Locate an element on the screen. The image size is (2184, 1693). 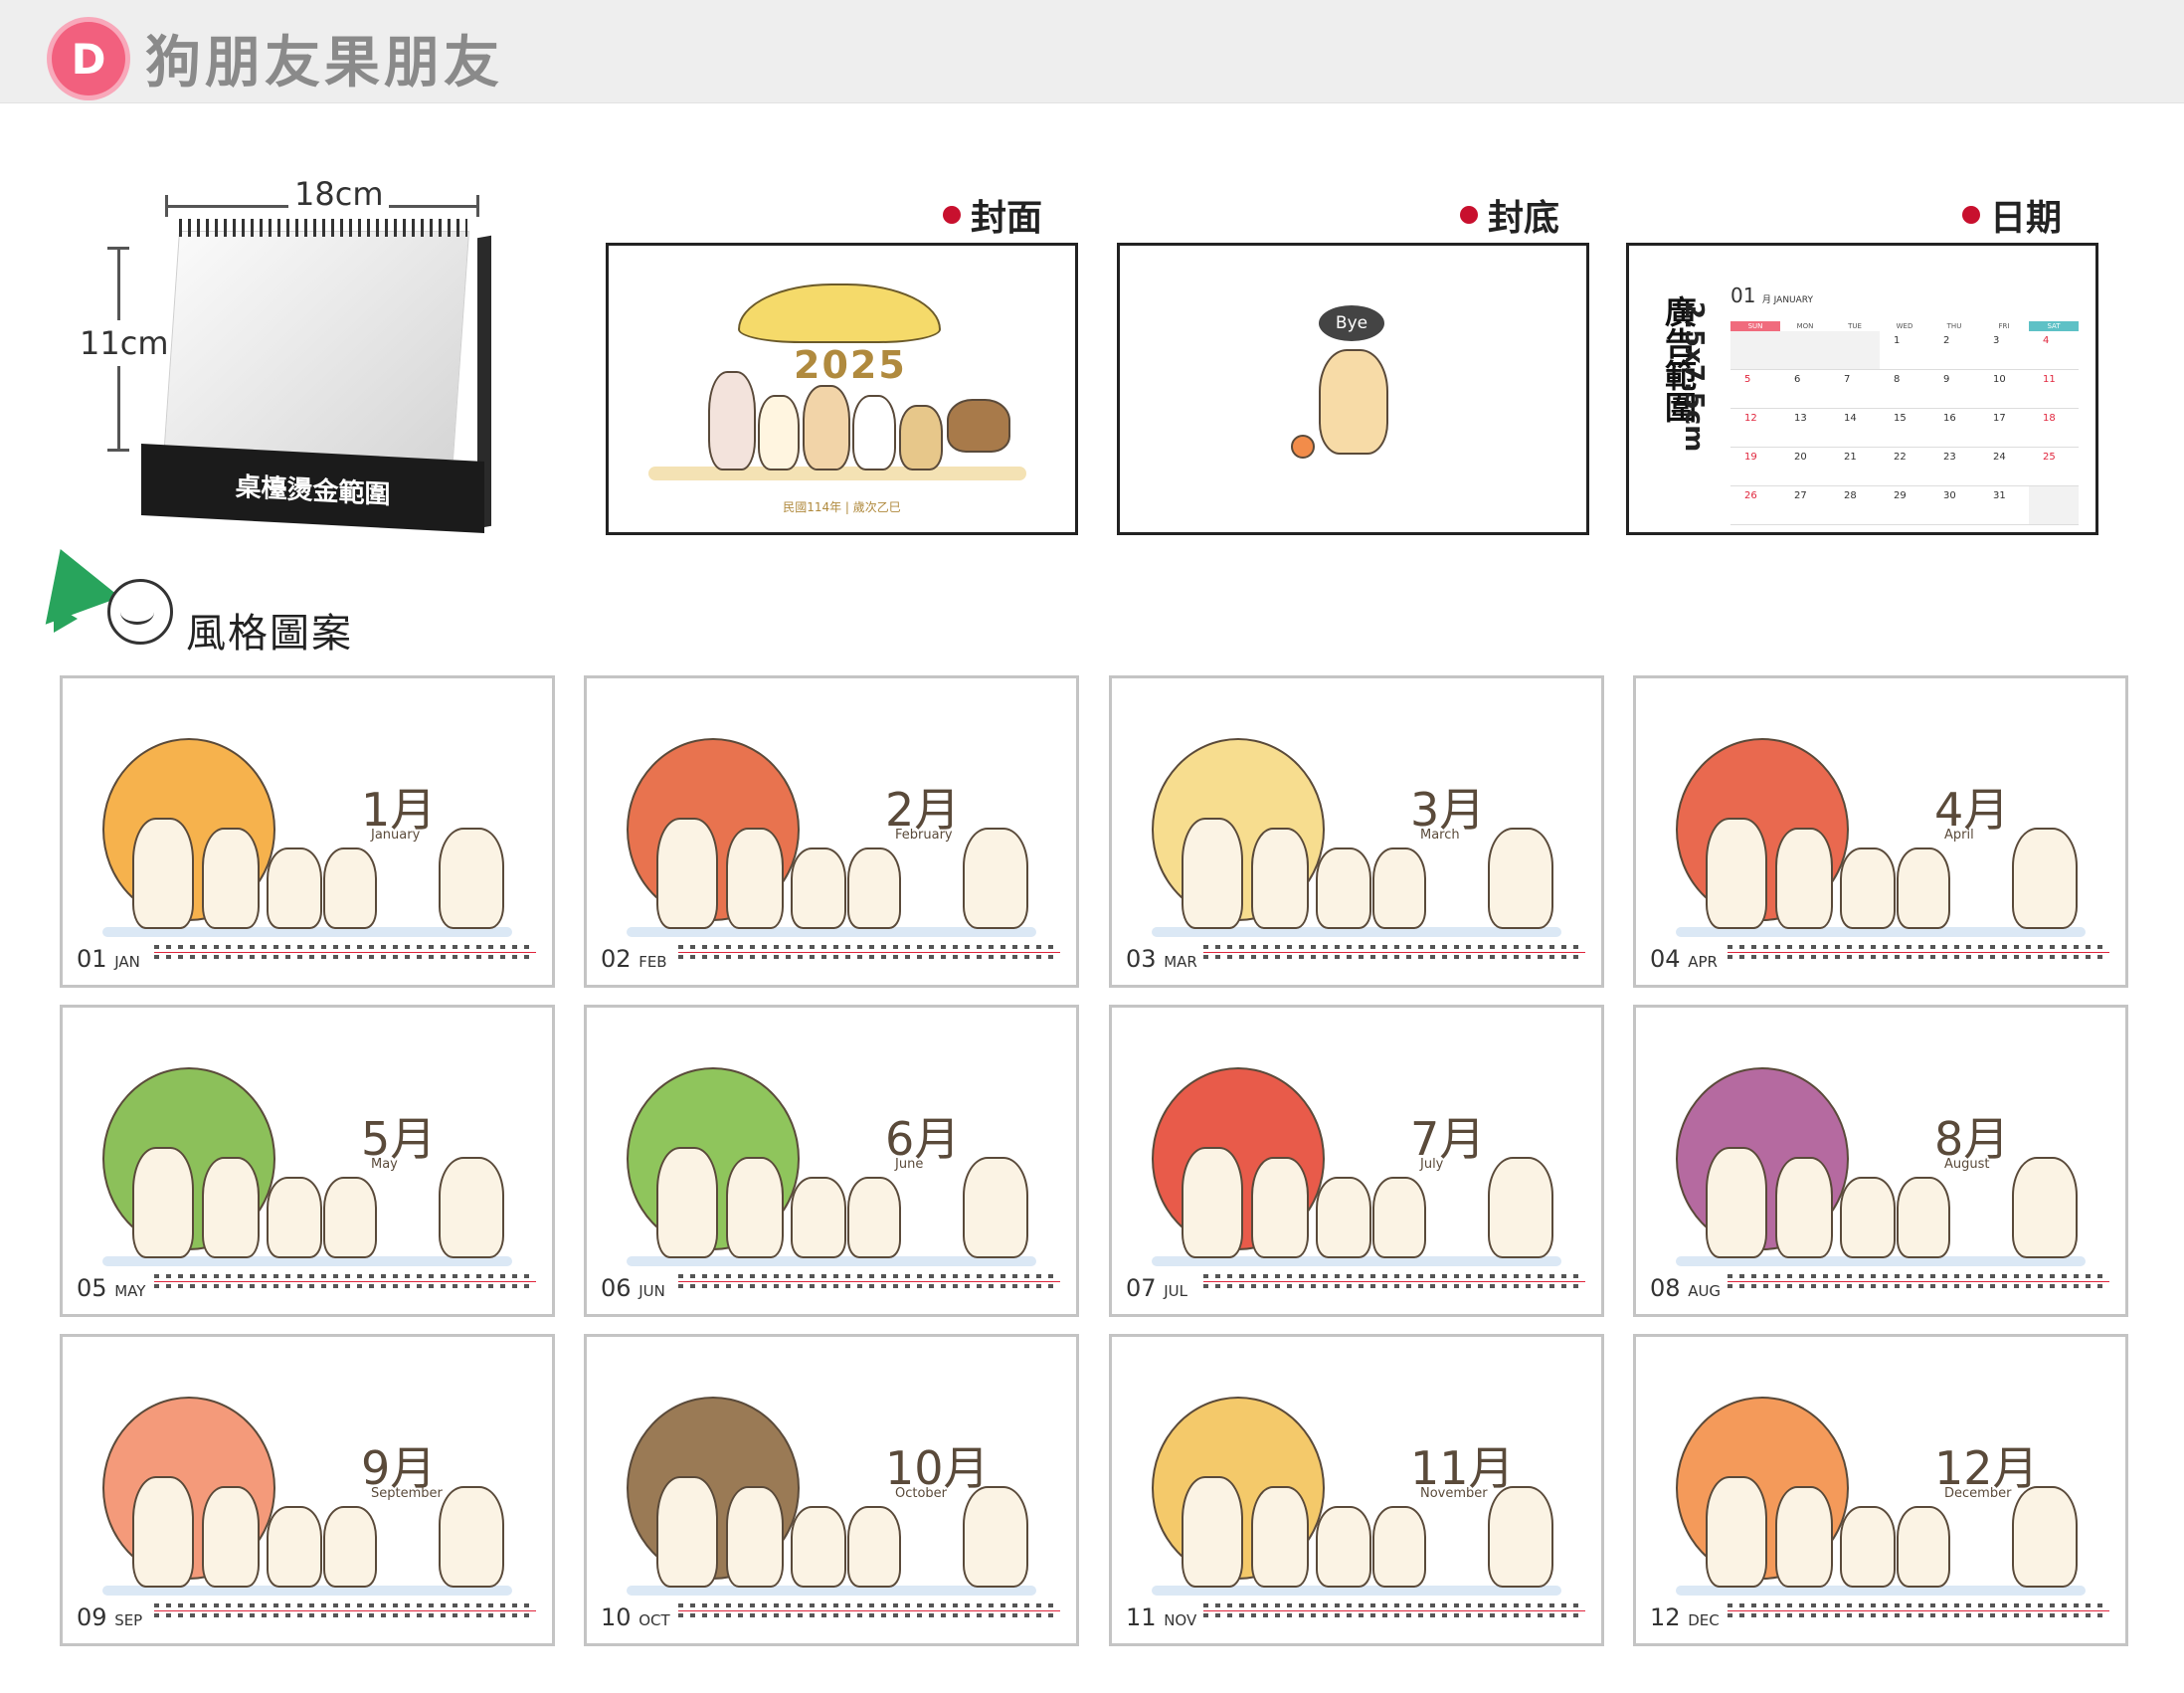
month-number: 05 MAY is located at coordinates (111, 1288).